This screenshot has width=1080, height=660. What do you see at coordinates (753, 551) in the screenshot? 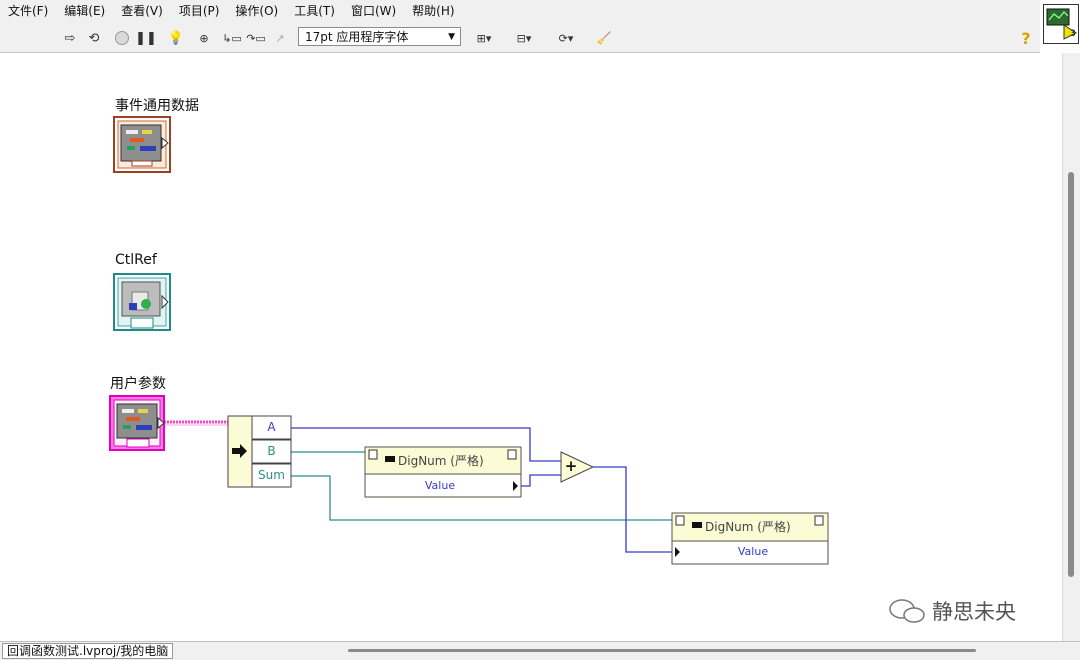
I see `property-node-2-value: Value` at bounding box center [753, 551].